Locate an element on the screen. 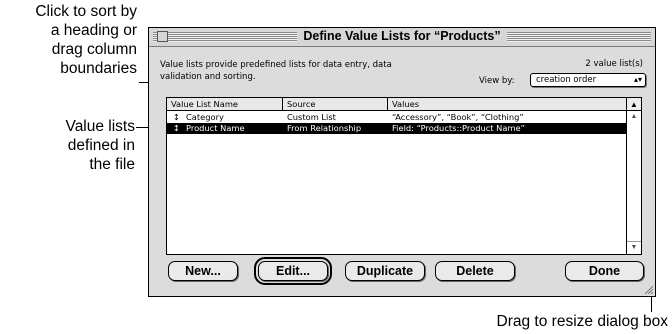  view-by-popup: creation order ▴▾ is located at coordinates (588, 80).